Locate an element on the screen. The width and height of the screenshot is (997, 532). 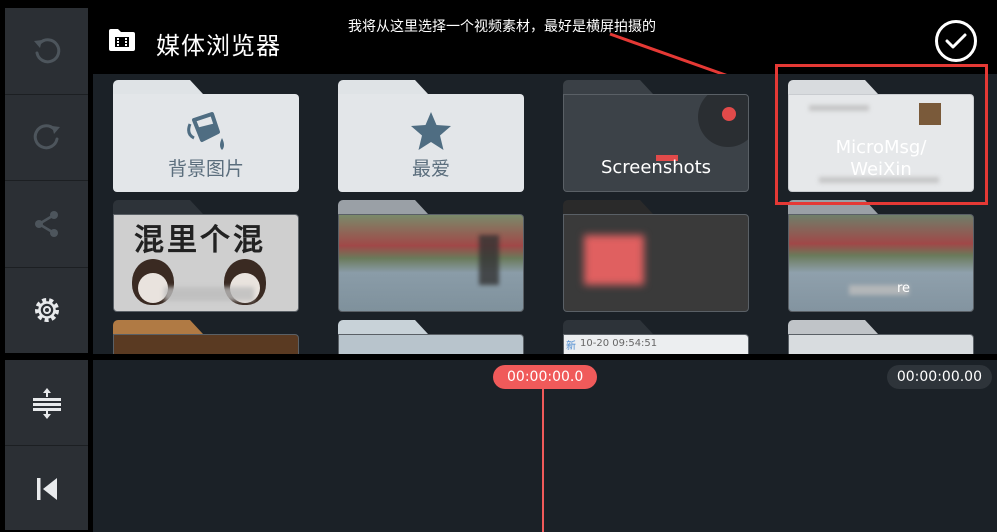
thumbnail-text: 新 is located at coordinates (571, 346).